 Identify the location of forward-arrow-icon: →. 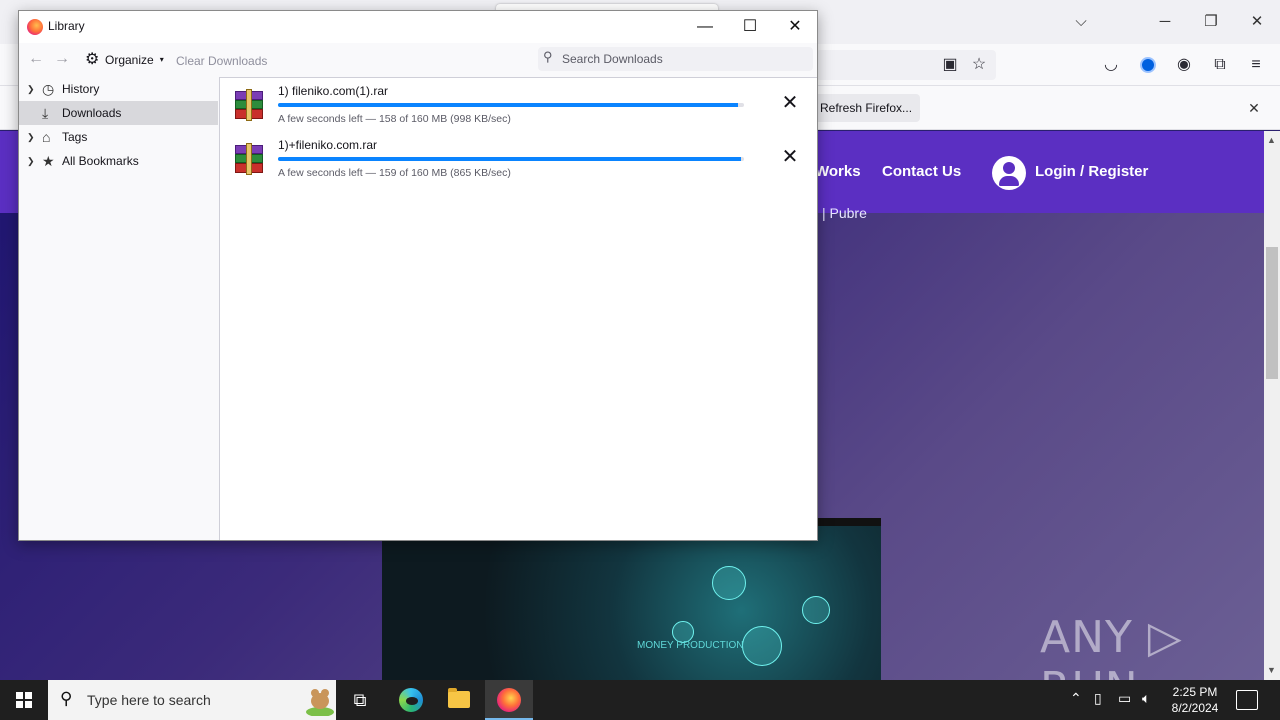
(62, 59).